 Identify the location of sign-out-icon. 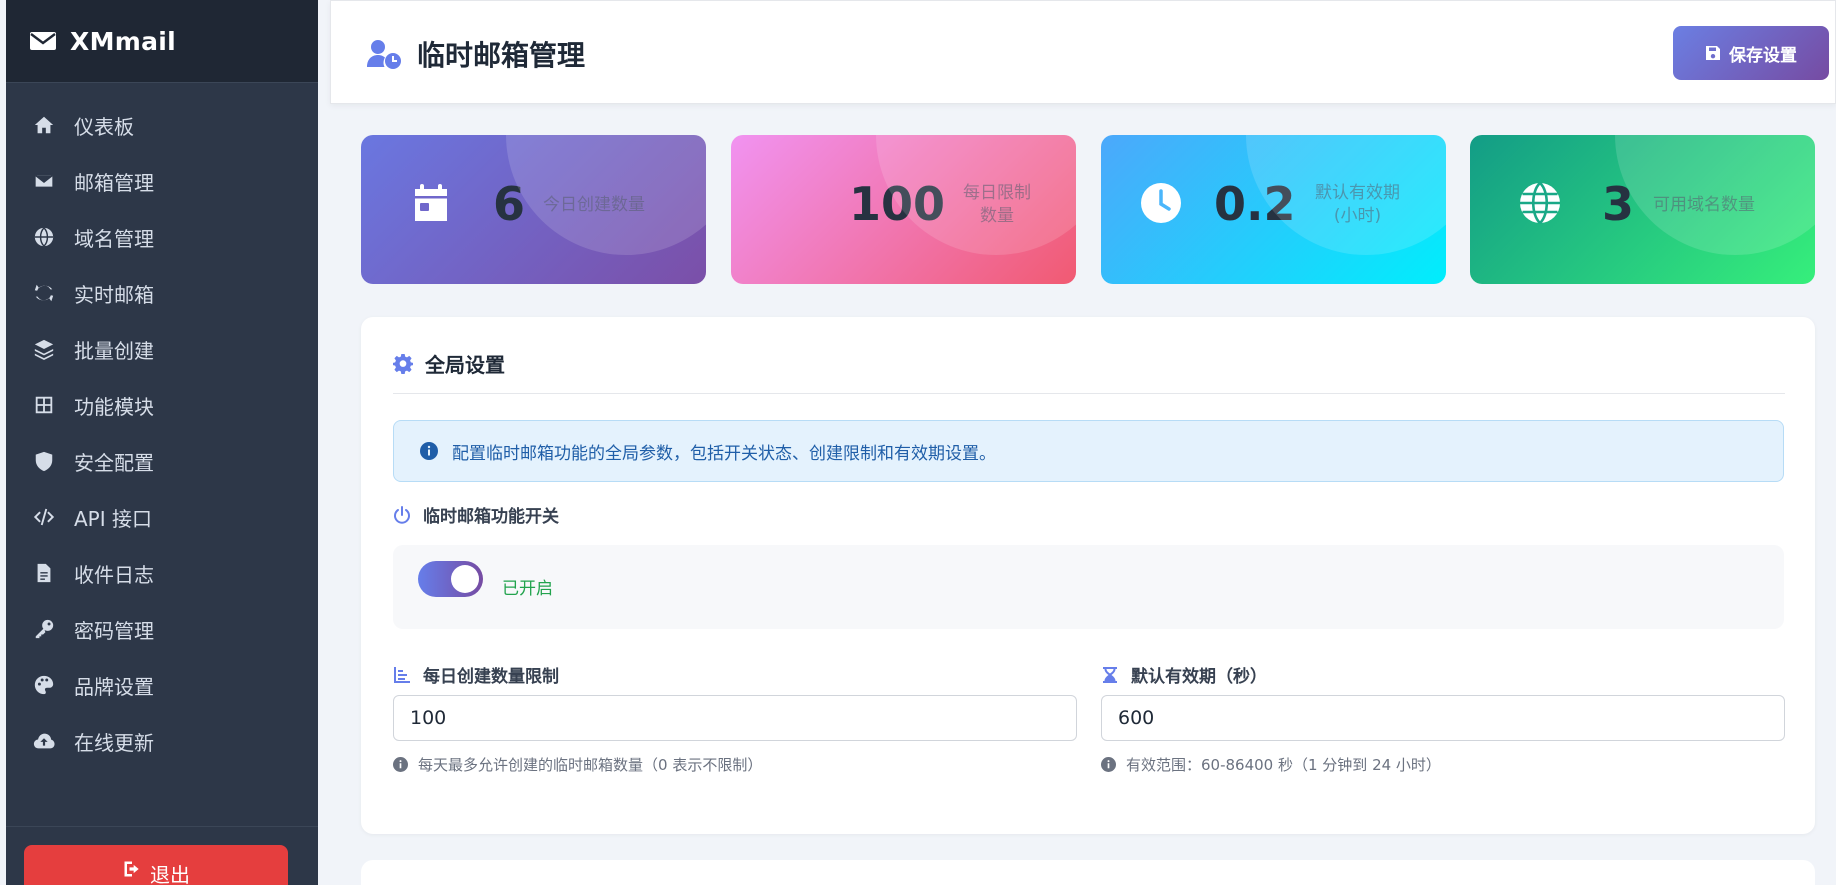
(131, 869).